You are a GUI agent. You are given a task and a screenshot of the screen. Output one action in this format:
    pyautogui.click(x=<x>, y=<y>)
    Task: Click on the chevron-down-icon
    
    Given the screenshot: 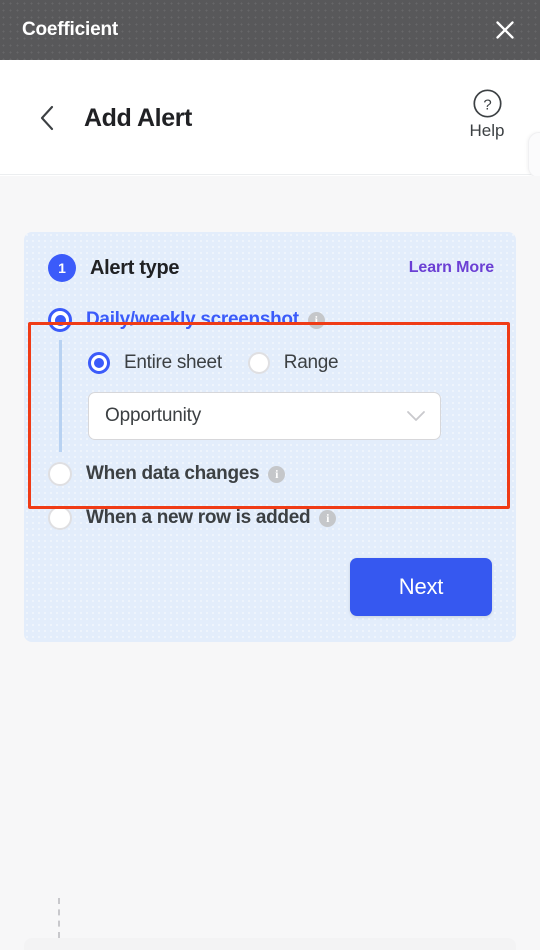 What is the action you would take?
    pyautogui.click(x=416, y=416)
    